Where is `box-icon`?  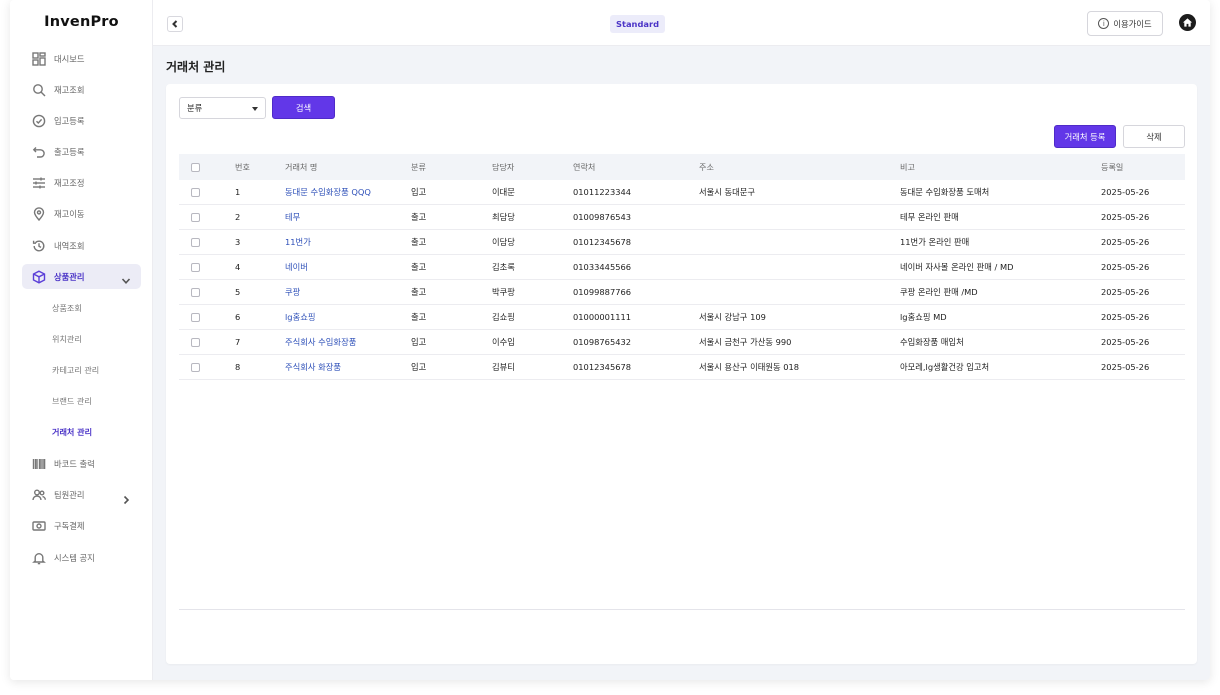 box-icon is located at coordinates (39, 277).